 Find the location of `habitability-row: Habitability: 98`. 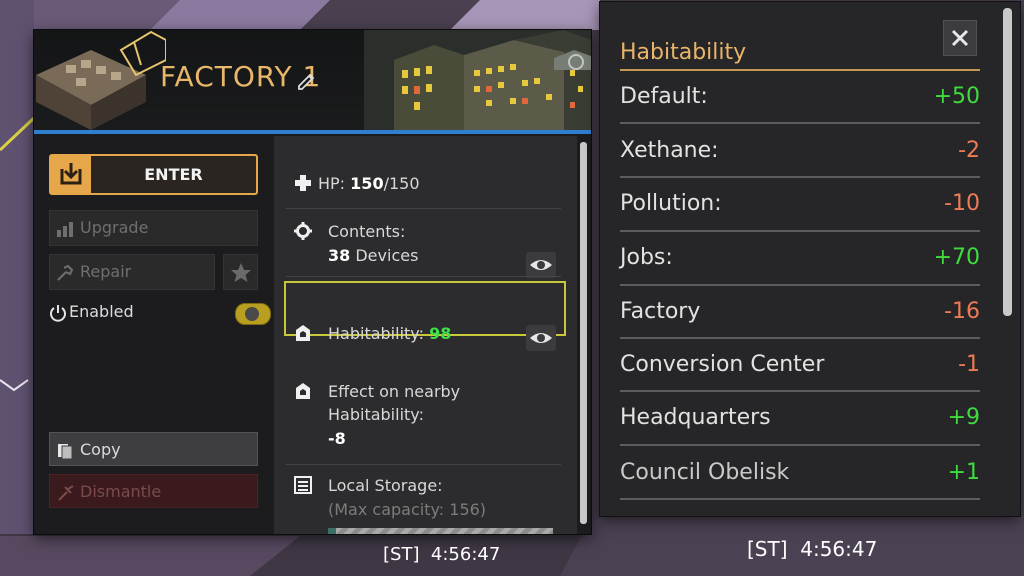

habitability-row: Habitability: 98 is located at coordinates (423, 334).